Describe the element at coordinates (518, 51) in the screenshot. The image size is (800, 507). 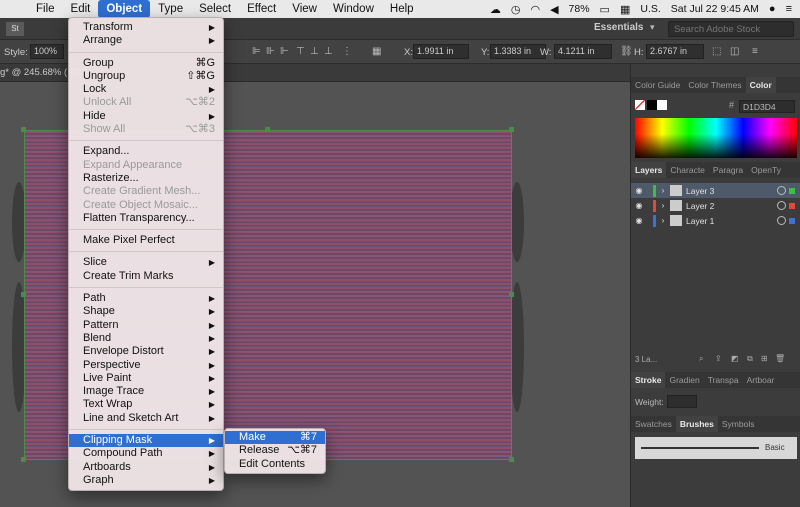
I see `y-field: 1.3383 in` at that location.